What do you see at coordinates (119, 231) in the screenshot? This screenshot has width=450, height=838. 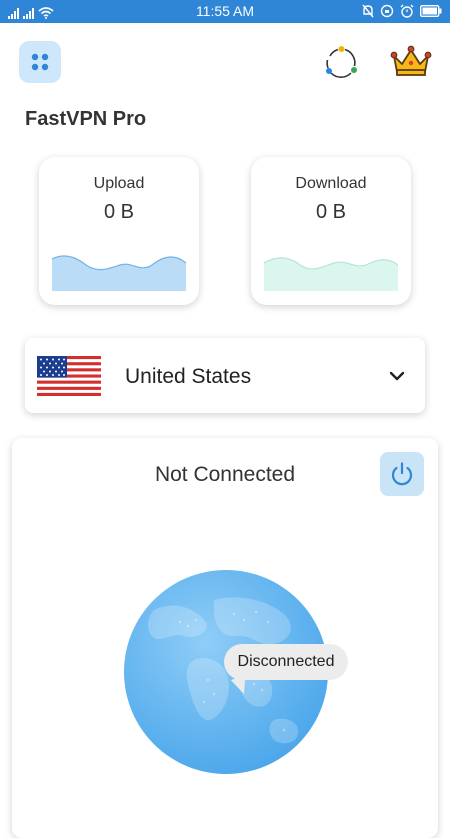 I see `upload-card: Upload 0 B` at bounding box center [119, 231].